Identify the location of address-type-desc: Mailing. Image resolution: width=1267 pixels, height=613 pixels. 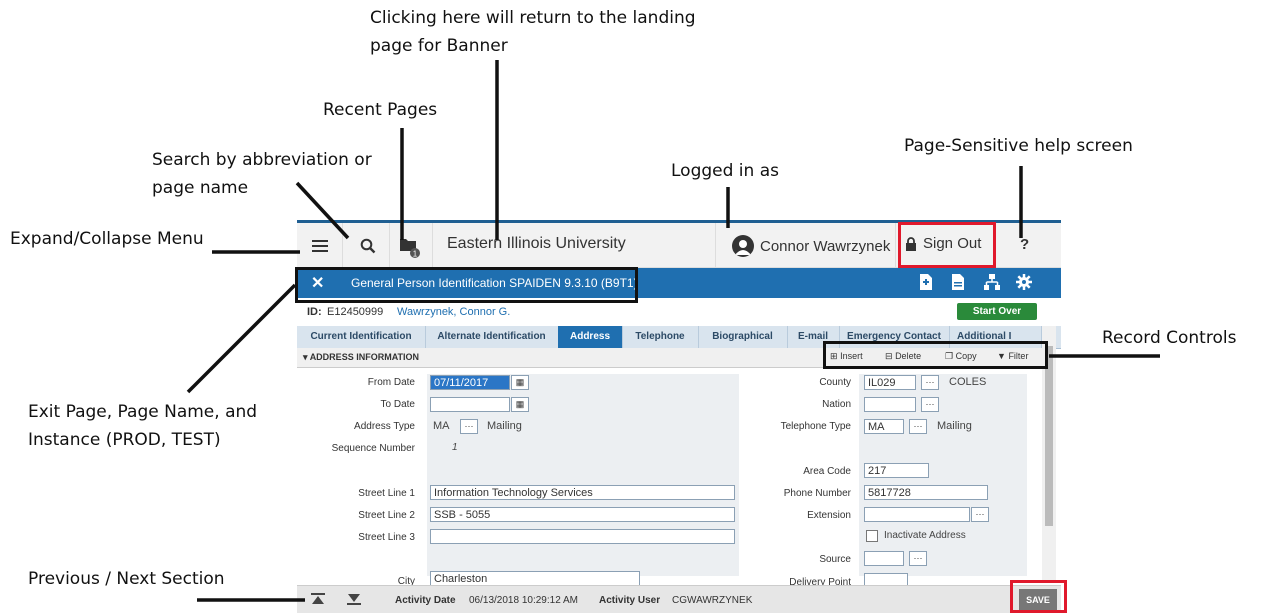
(504, 426).